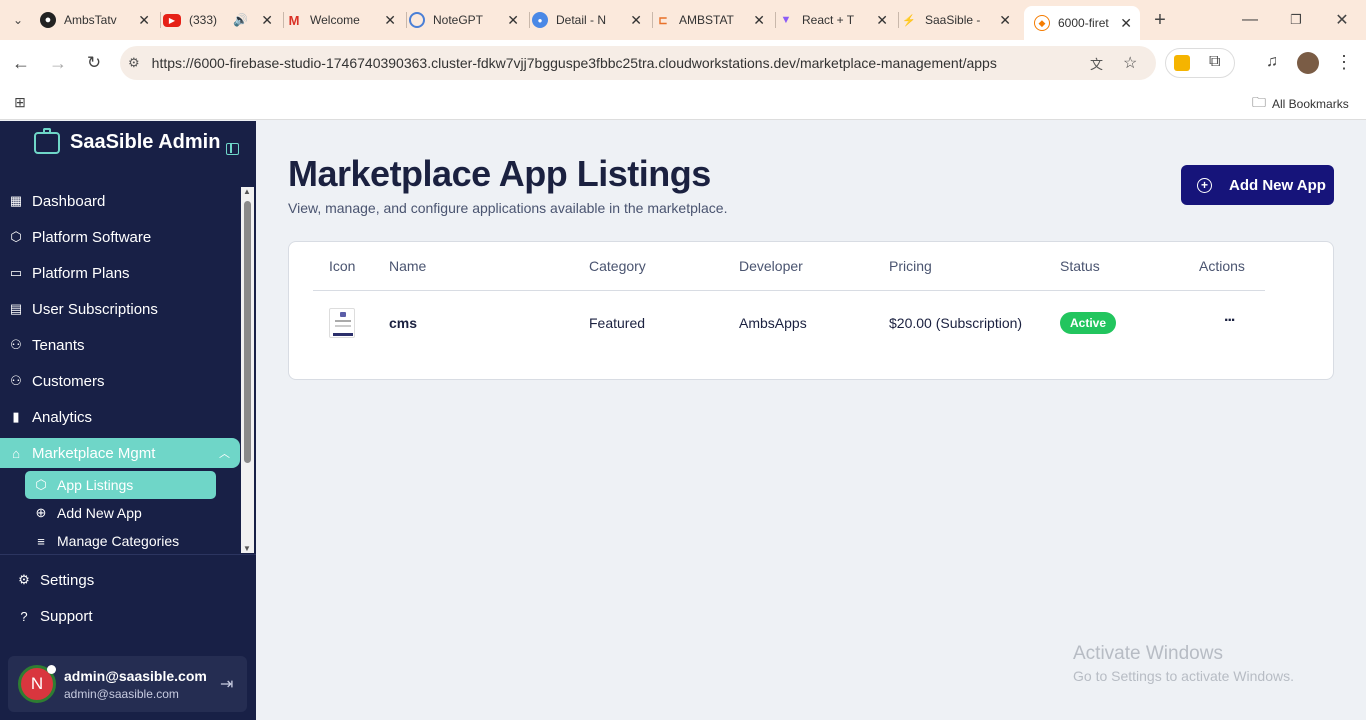 Image resolution: width=1366 pixels, height=720 pixels. I want to click on all-bookmarks: 🗀 All Bookmarks, so click(1300, 104).